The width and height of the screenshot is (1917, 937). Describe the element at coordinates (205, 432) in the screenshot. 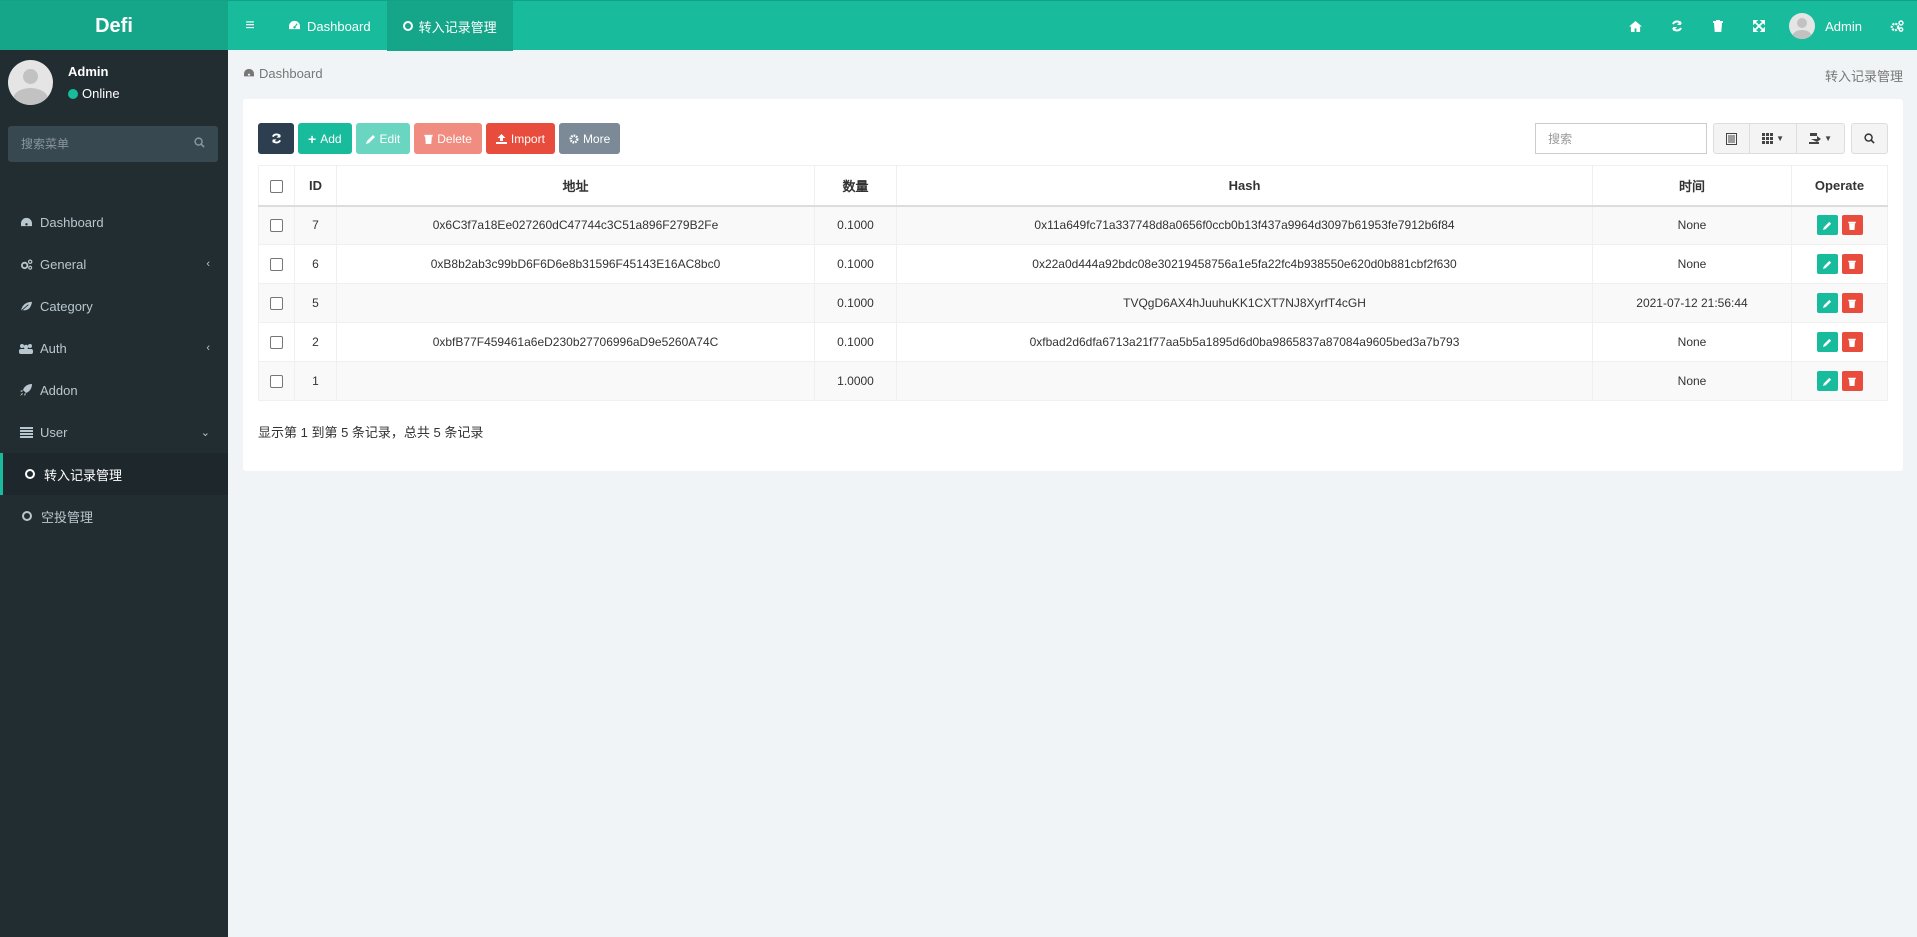

I see `chevron-down-icon: ⌄` at that location.